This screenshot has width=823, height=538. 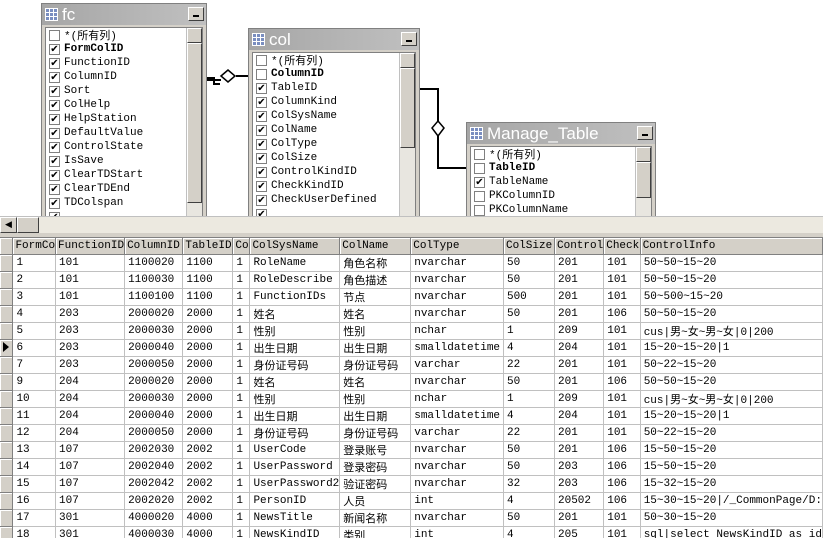 I want to click on grid-cell: 50~30~15~20, so click(x=731, y=518).